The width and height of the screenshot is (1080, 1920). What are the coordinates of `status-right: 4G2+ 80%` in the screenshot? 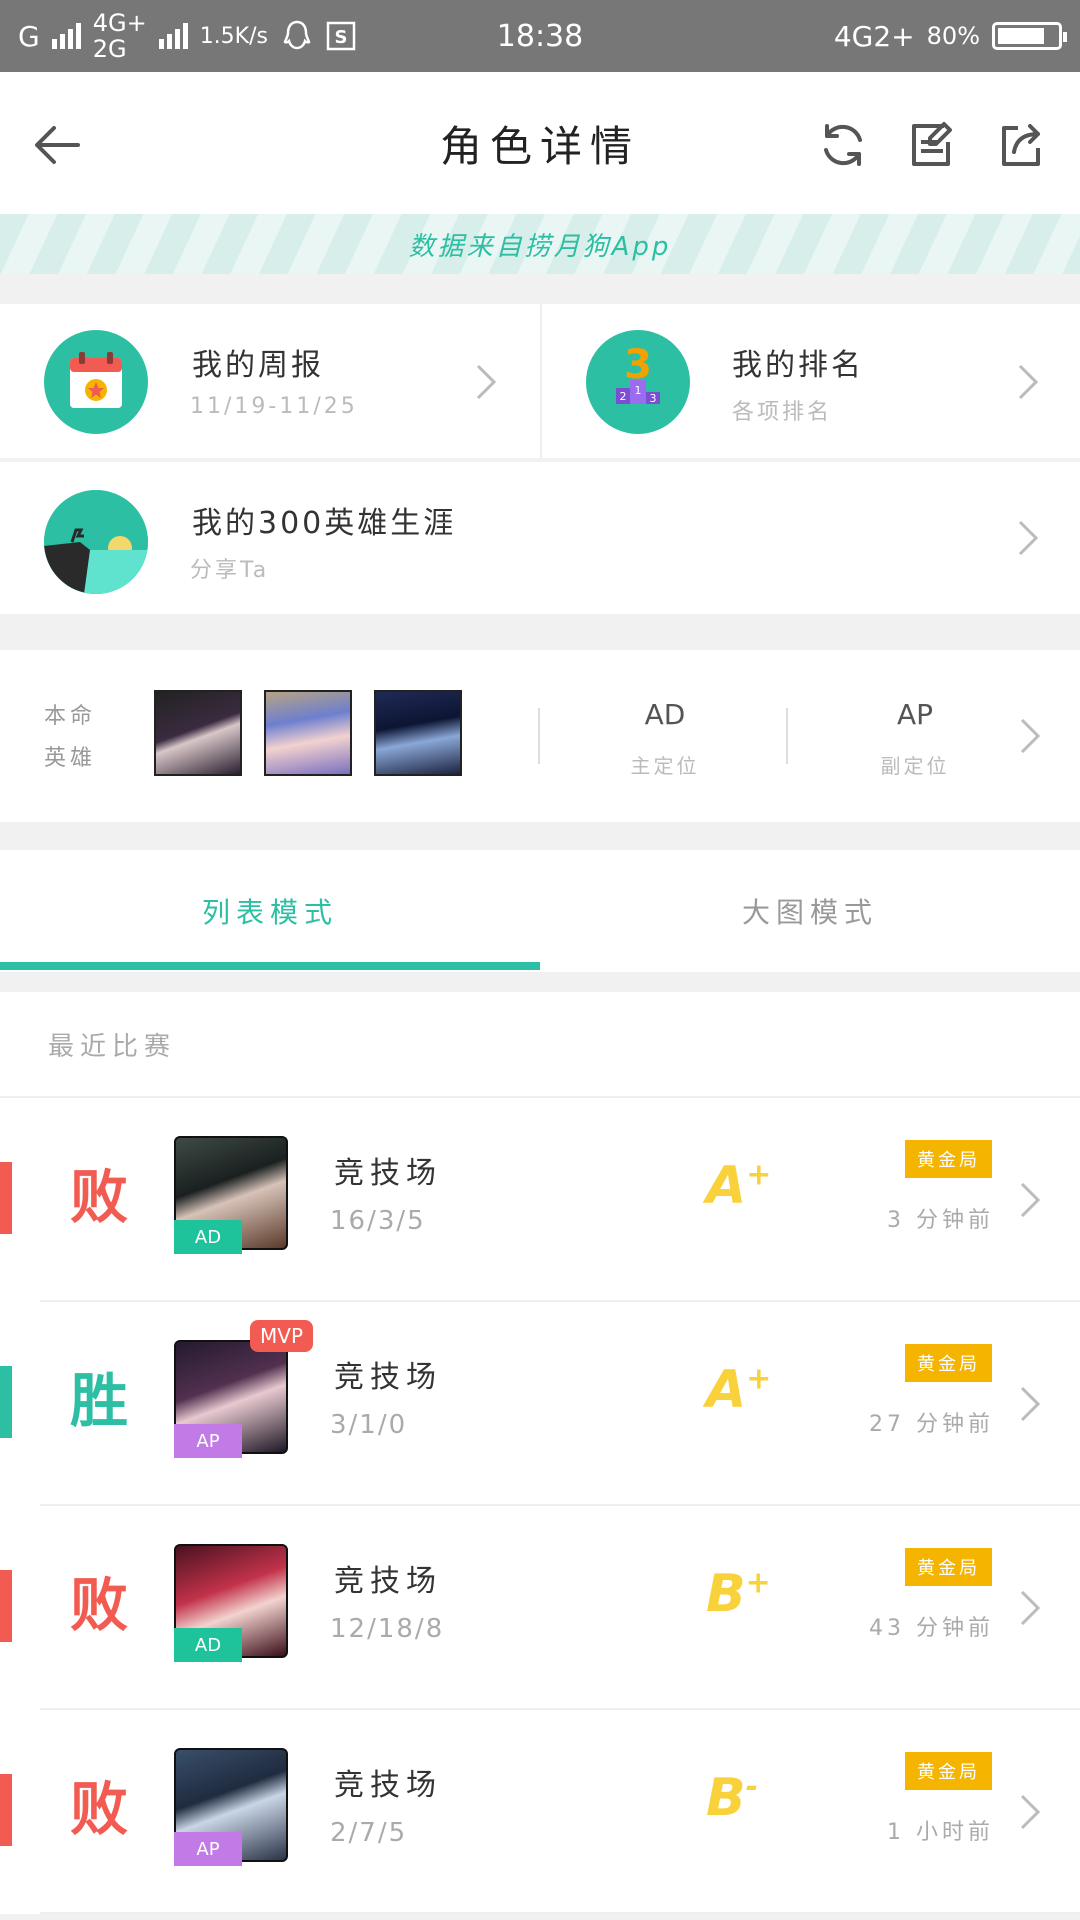 It's located at (950, 36).